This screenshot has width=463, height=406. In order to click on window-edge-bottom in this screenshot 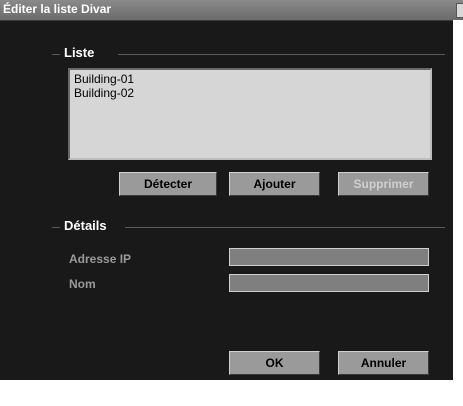, I will do `click(231, 393)`.